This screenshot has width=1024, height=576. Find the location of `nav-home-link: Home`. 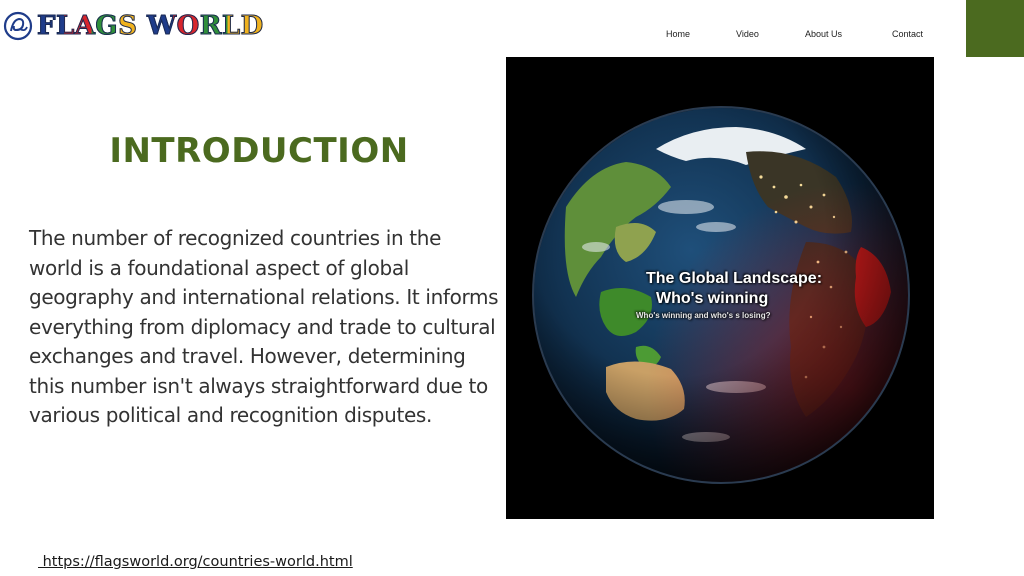

nav-home-link: Home is located at coordinates (678, 34).